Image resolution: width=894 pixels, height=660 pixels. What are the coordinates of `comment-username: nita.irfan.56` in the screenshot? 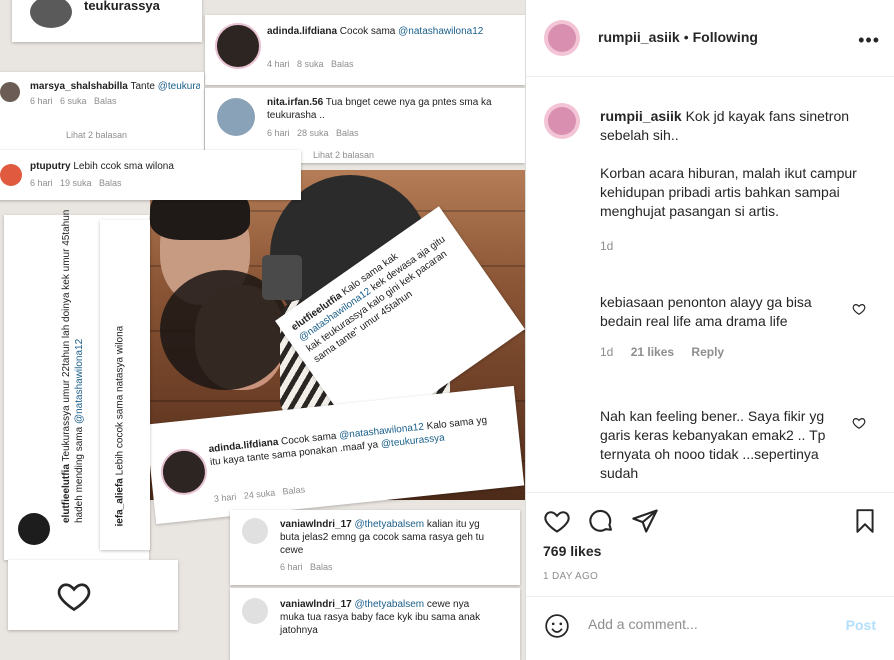 It's located at (295, 102).